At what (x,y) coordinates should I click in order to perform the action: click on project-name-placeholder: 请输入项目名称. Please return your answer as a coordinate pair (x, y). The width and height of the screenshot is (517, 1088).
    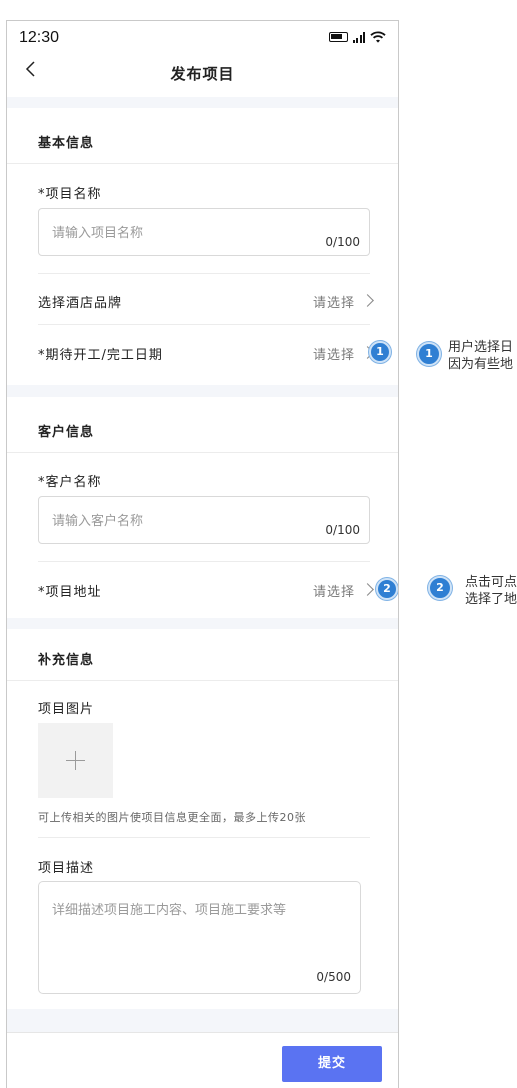
    Looking at the image, I should click on (98, 233).